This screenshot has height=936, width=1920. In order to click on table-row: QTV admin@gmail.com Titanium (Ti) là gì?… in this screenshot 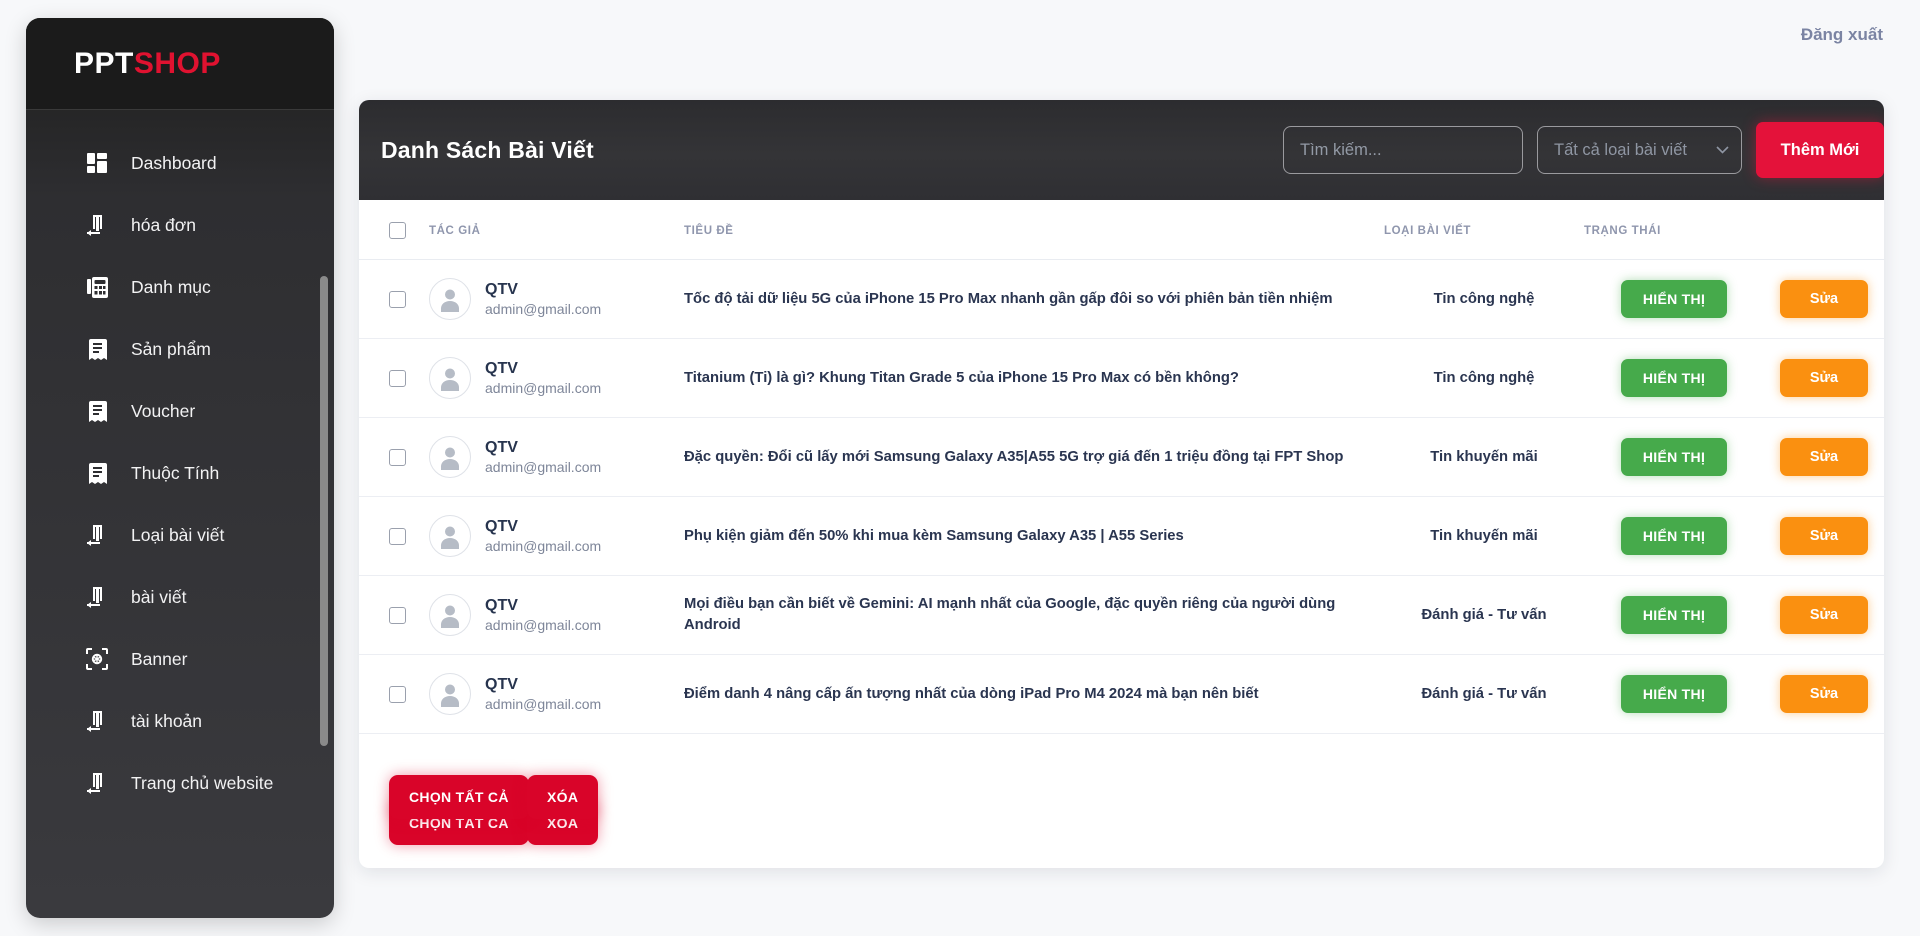, I will do `click(1121, 378)`.